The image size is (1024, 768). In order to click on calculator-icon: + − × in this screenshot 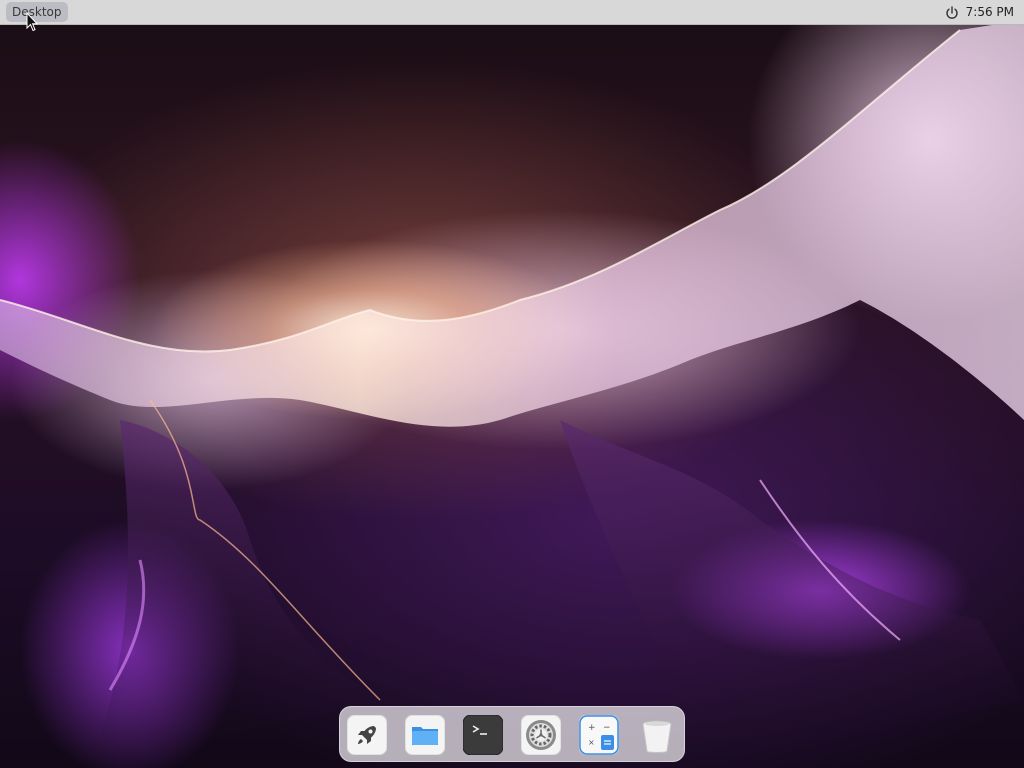, I will do `click(599, 735)`.